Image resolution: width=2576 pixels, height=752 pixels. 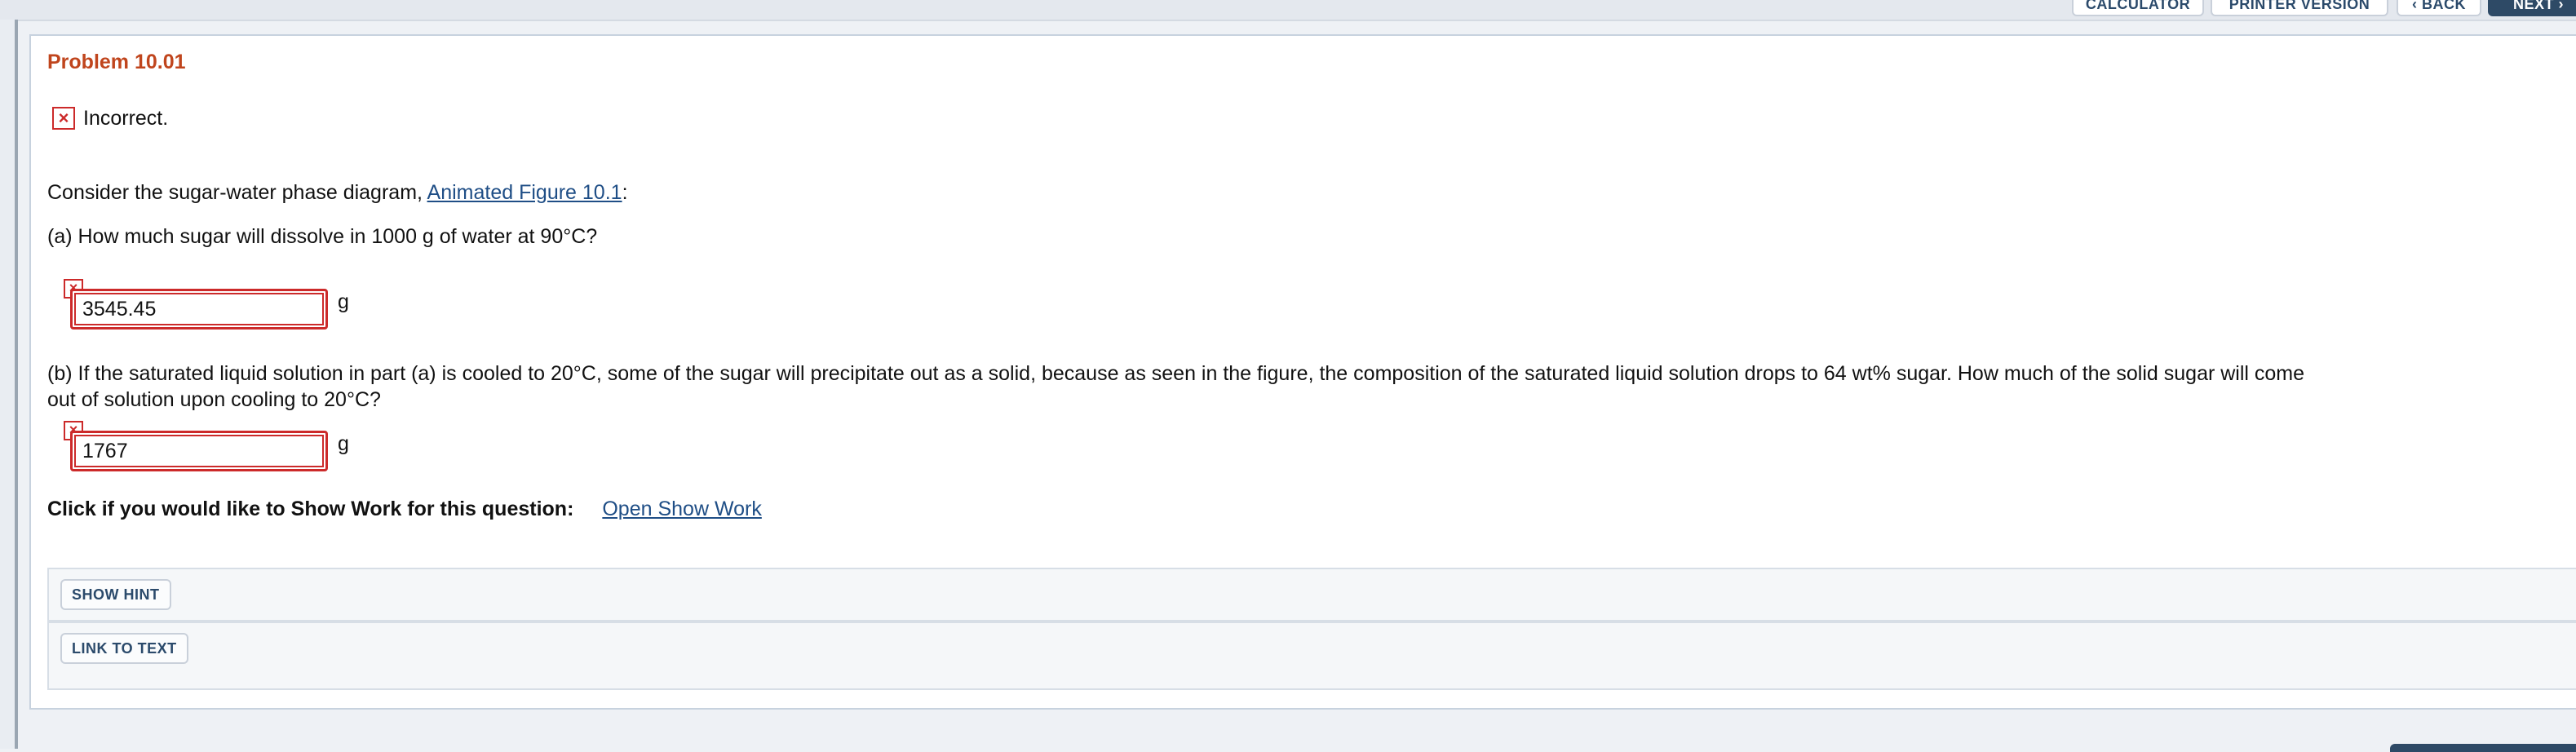 I want to click on calculator-button: CALCULATOR, so click(x=2138, y=8).